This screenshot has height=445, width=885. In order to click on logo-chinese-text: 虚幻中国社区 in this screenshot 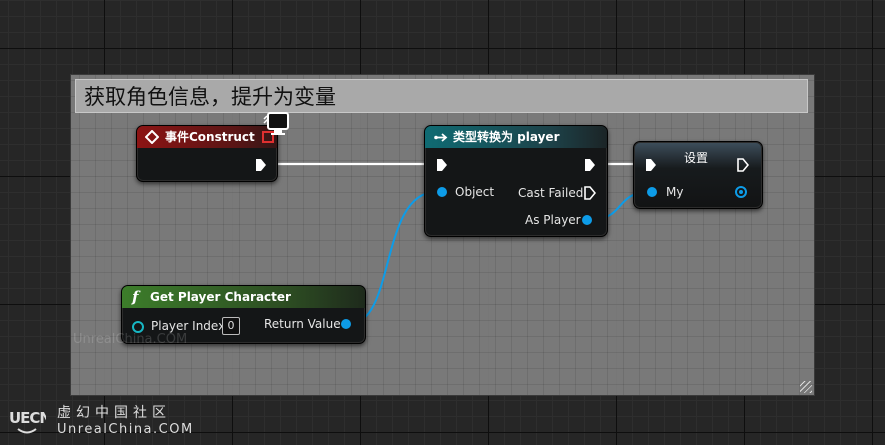, I will do `click(114, 413)`.